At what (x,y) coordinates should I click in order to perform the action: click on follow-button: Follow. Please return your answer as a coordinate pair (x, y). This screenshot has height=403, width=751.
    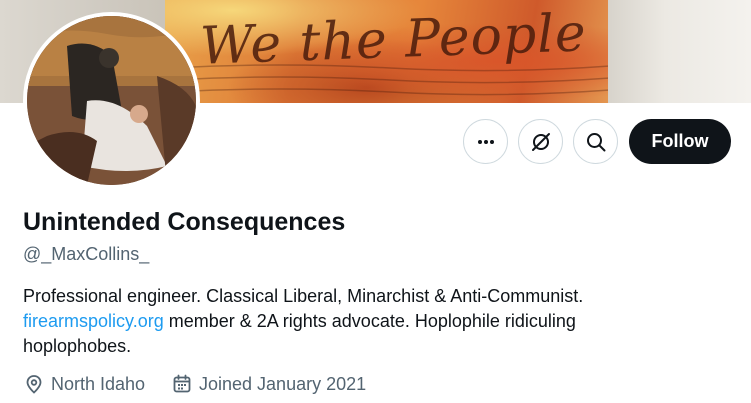
    Looking at the image, I should click on (680, 141).